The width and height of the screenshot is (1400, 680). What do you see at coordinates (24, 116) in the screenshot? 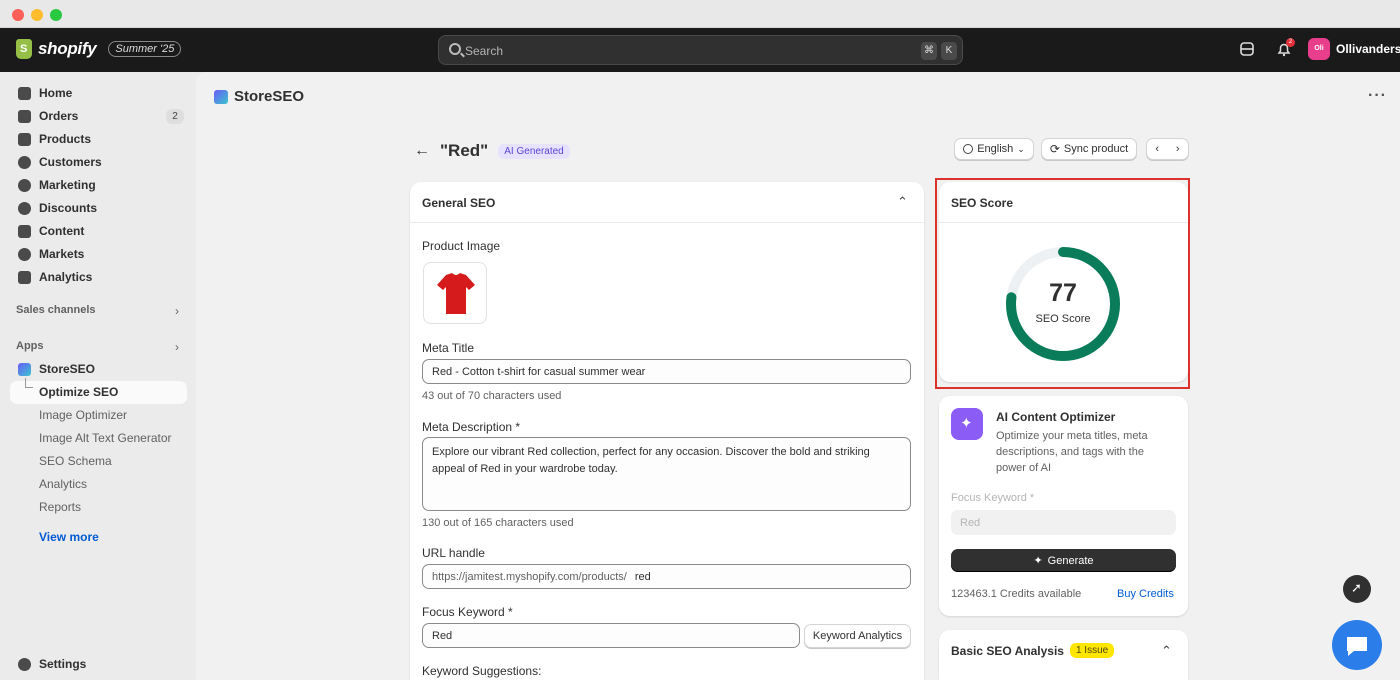
I see `orders-icon` at bounding box center [24, 116].